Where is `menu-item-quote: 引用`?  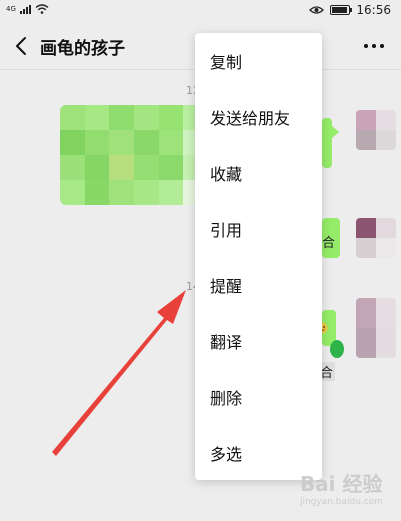 menu-item-quote: 引用 is located at coordinates (258, 229).